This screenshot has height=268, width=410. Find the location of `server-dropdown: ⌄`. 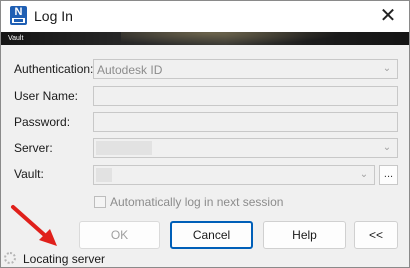

server-dropdown: ⌄ is located at coordinates (245, 148).